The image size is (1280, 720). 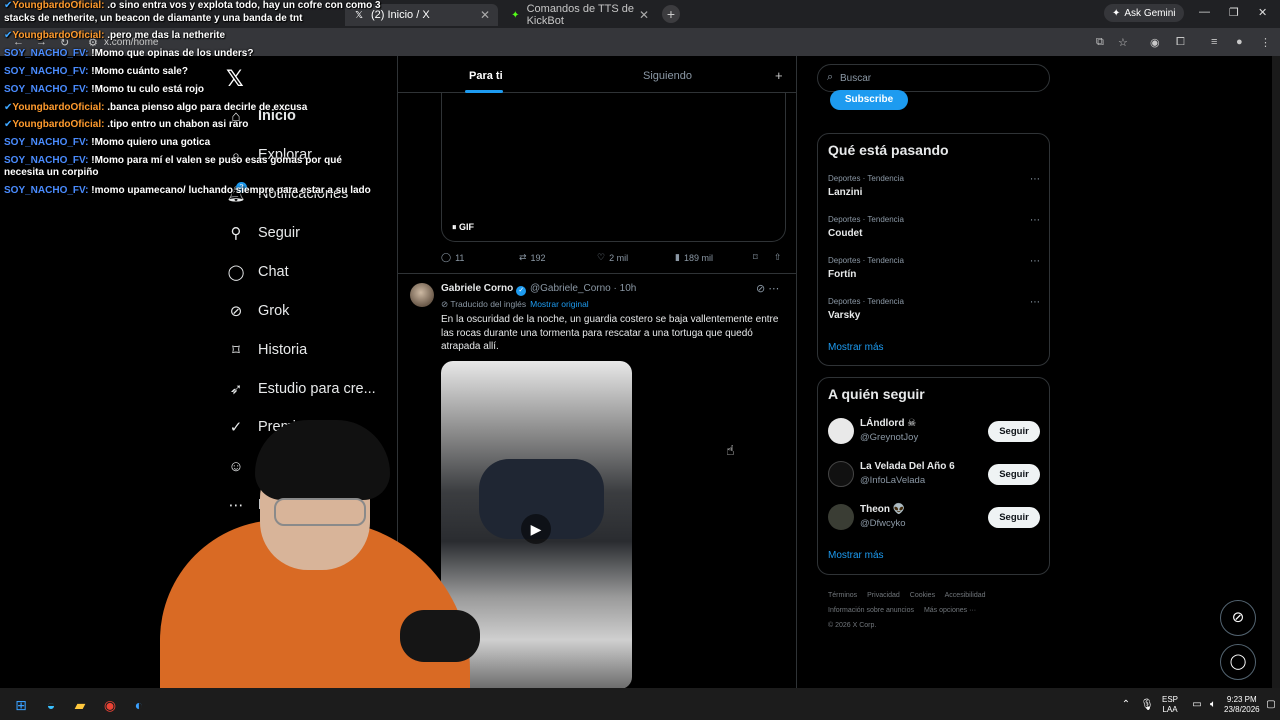 I want to click on share-button: ⇧, so click(x=778, y=257).